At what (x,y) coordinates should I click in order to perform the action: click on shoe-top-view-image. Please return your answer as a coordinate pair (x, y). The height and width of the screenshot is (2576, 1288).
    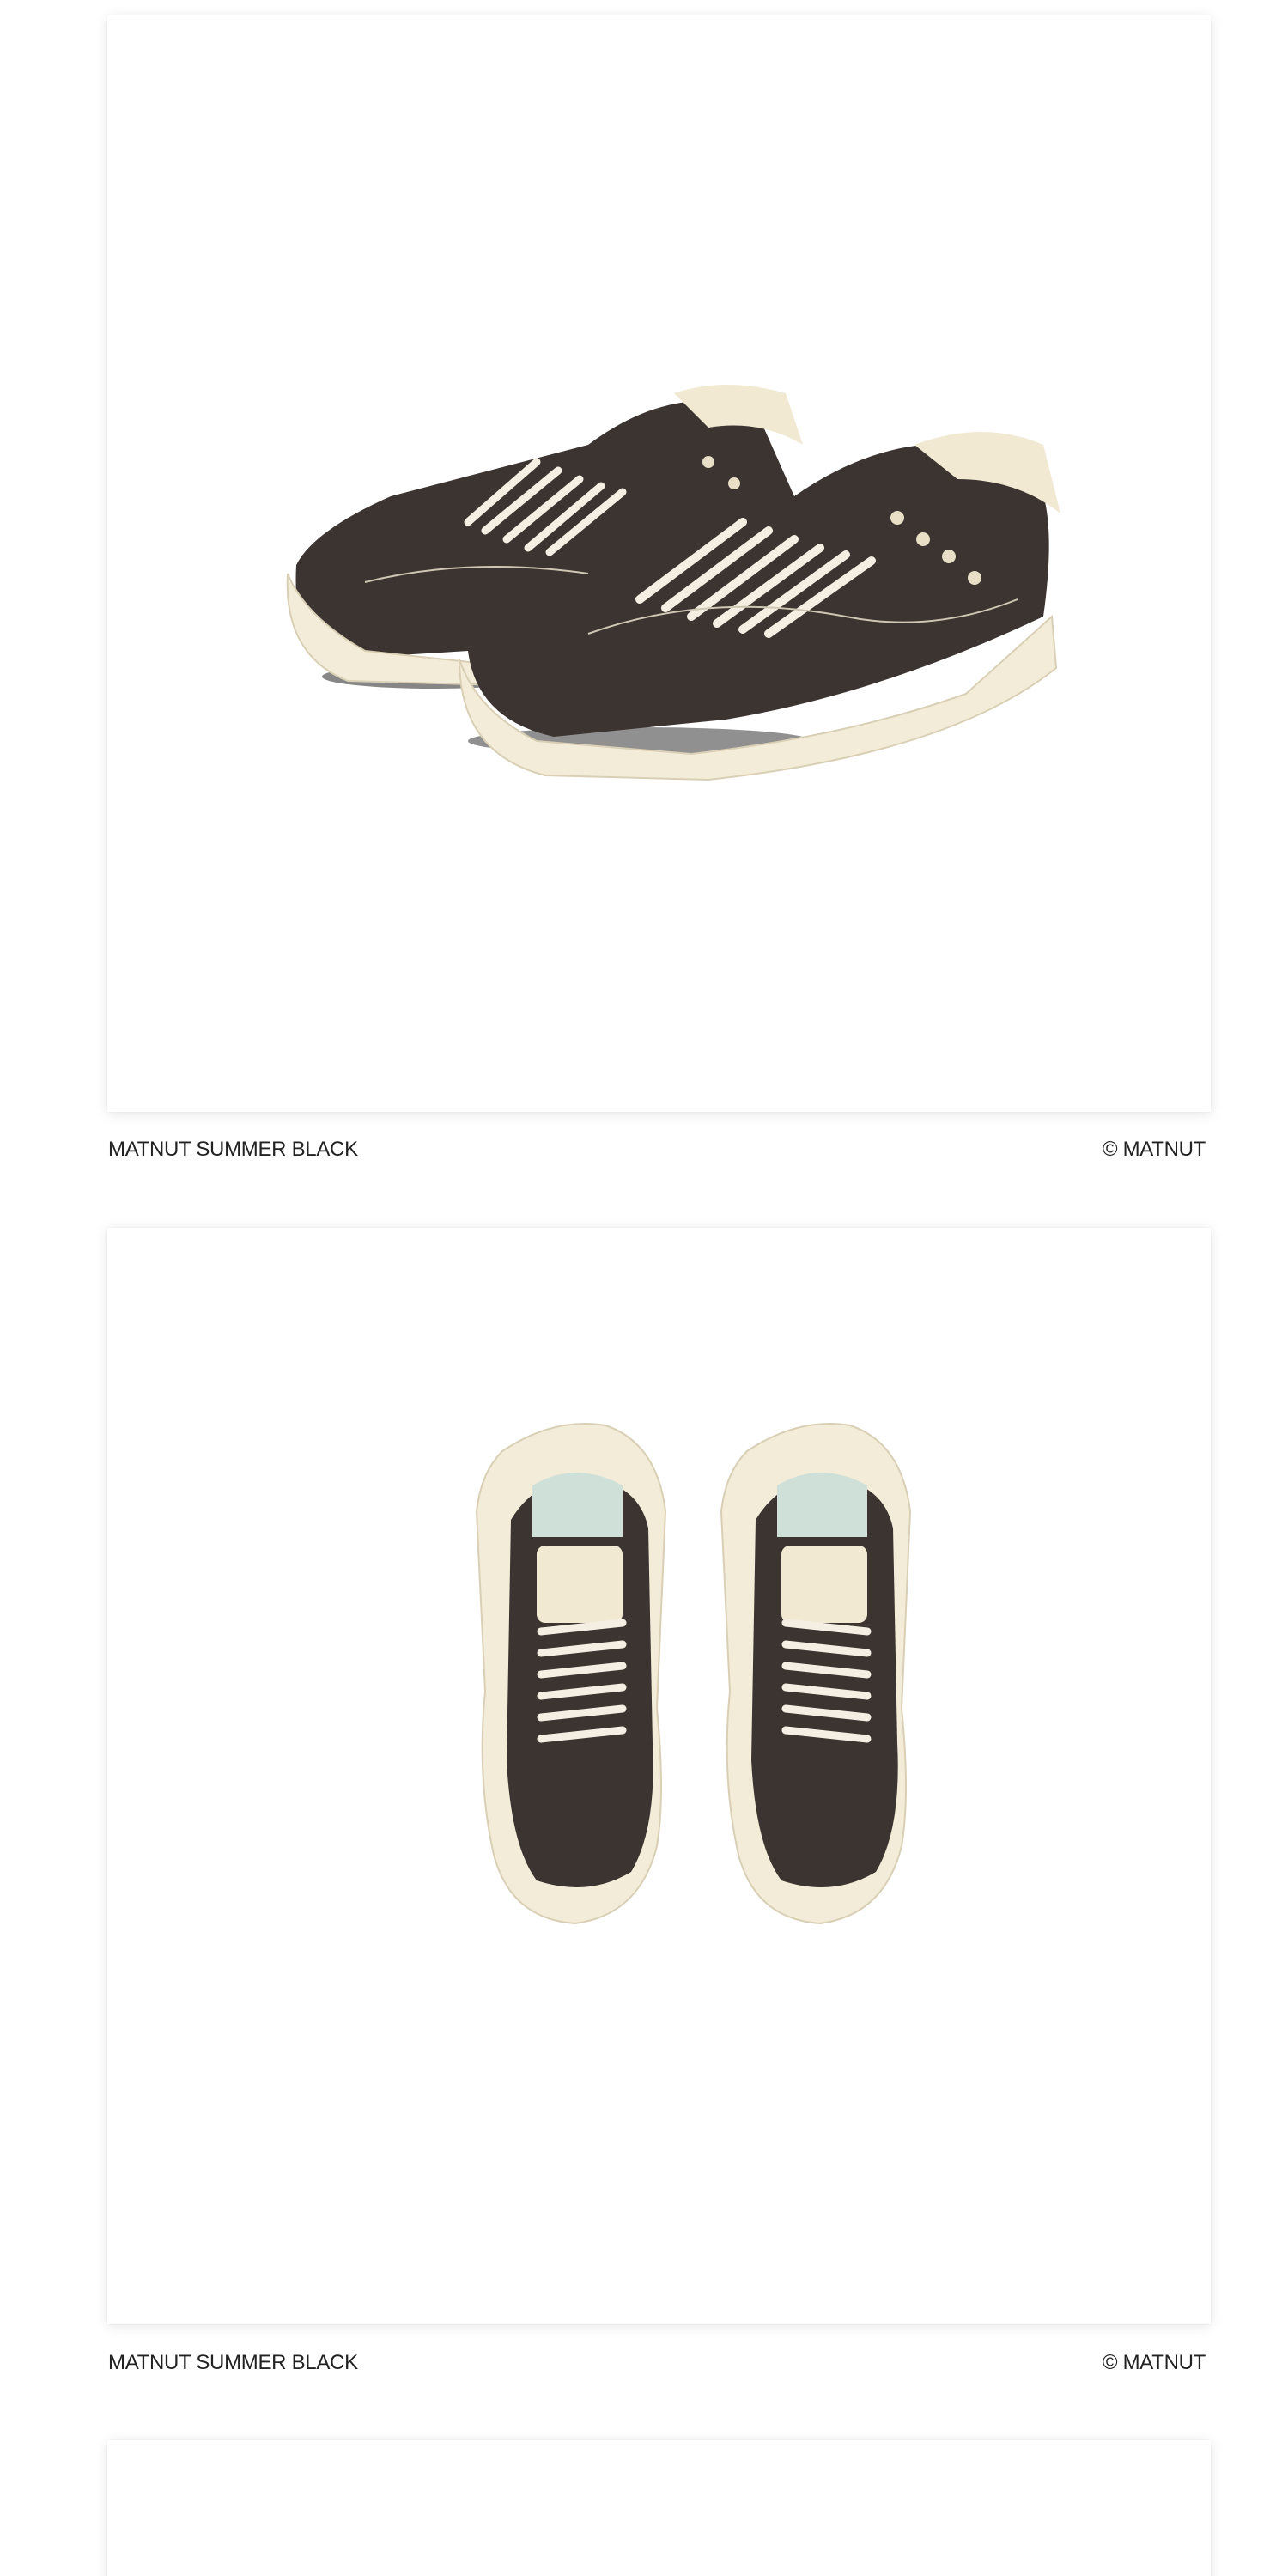
    Looking at the image, I should click on (693, 1674).